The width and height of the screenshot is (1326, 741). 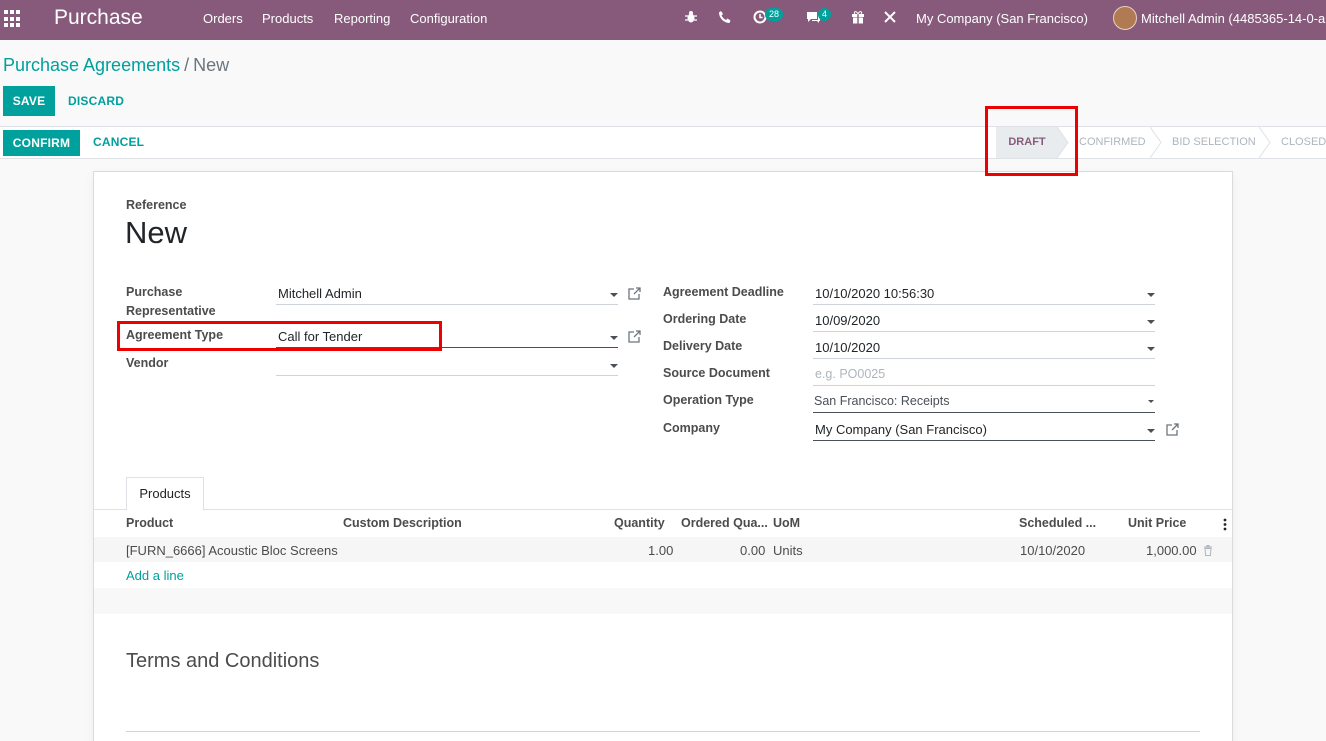 What do you see at coordinates (663, 731) in the screenshot?
I see `terms-input-underline` at bounding box center [663, 731].